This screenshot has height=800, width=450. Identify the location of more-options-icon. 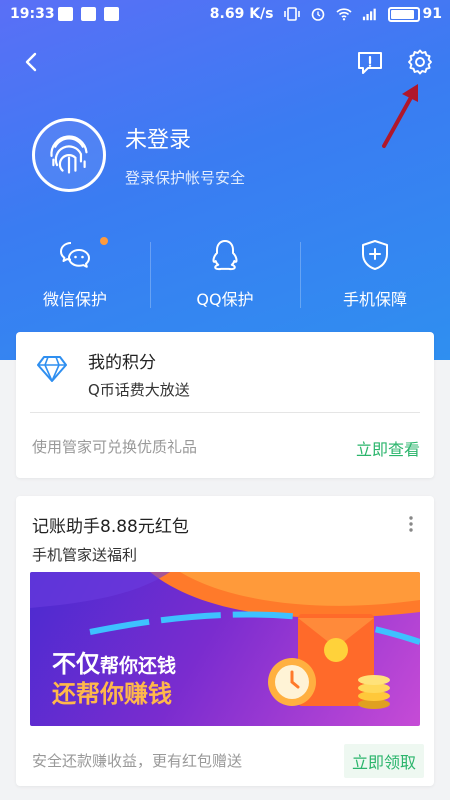
(411, 524).